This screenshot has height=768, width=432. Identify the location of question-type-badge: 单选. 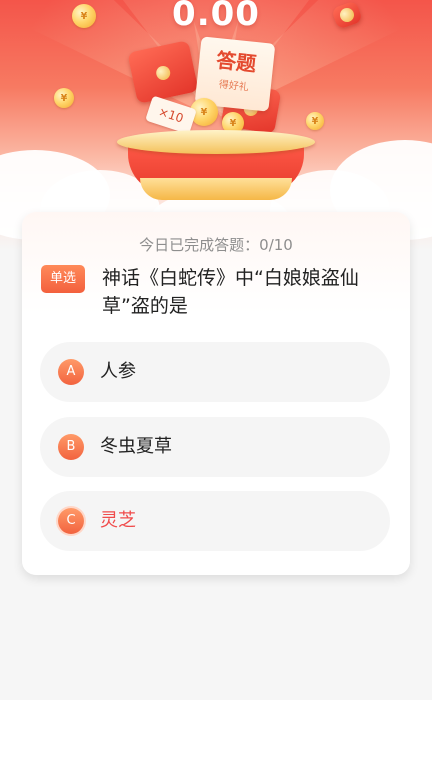
(63, 279).